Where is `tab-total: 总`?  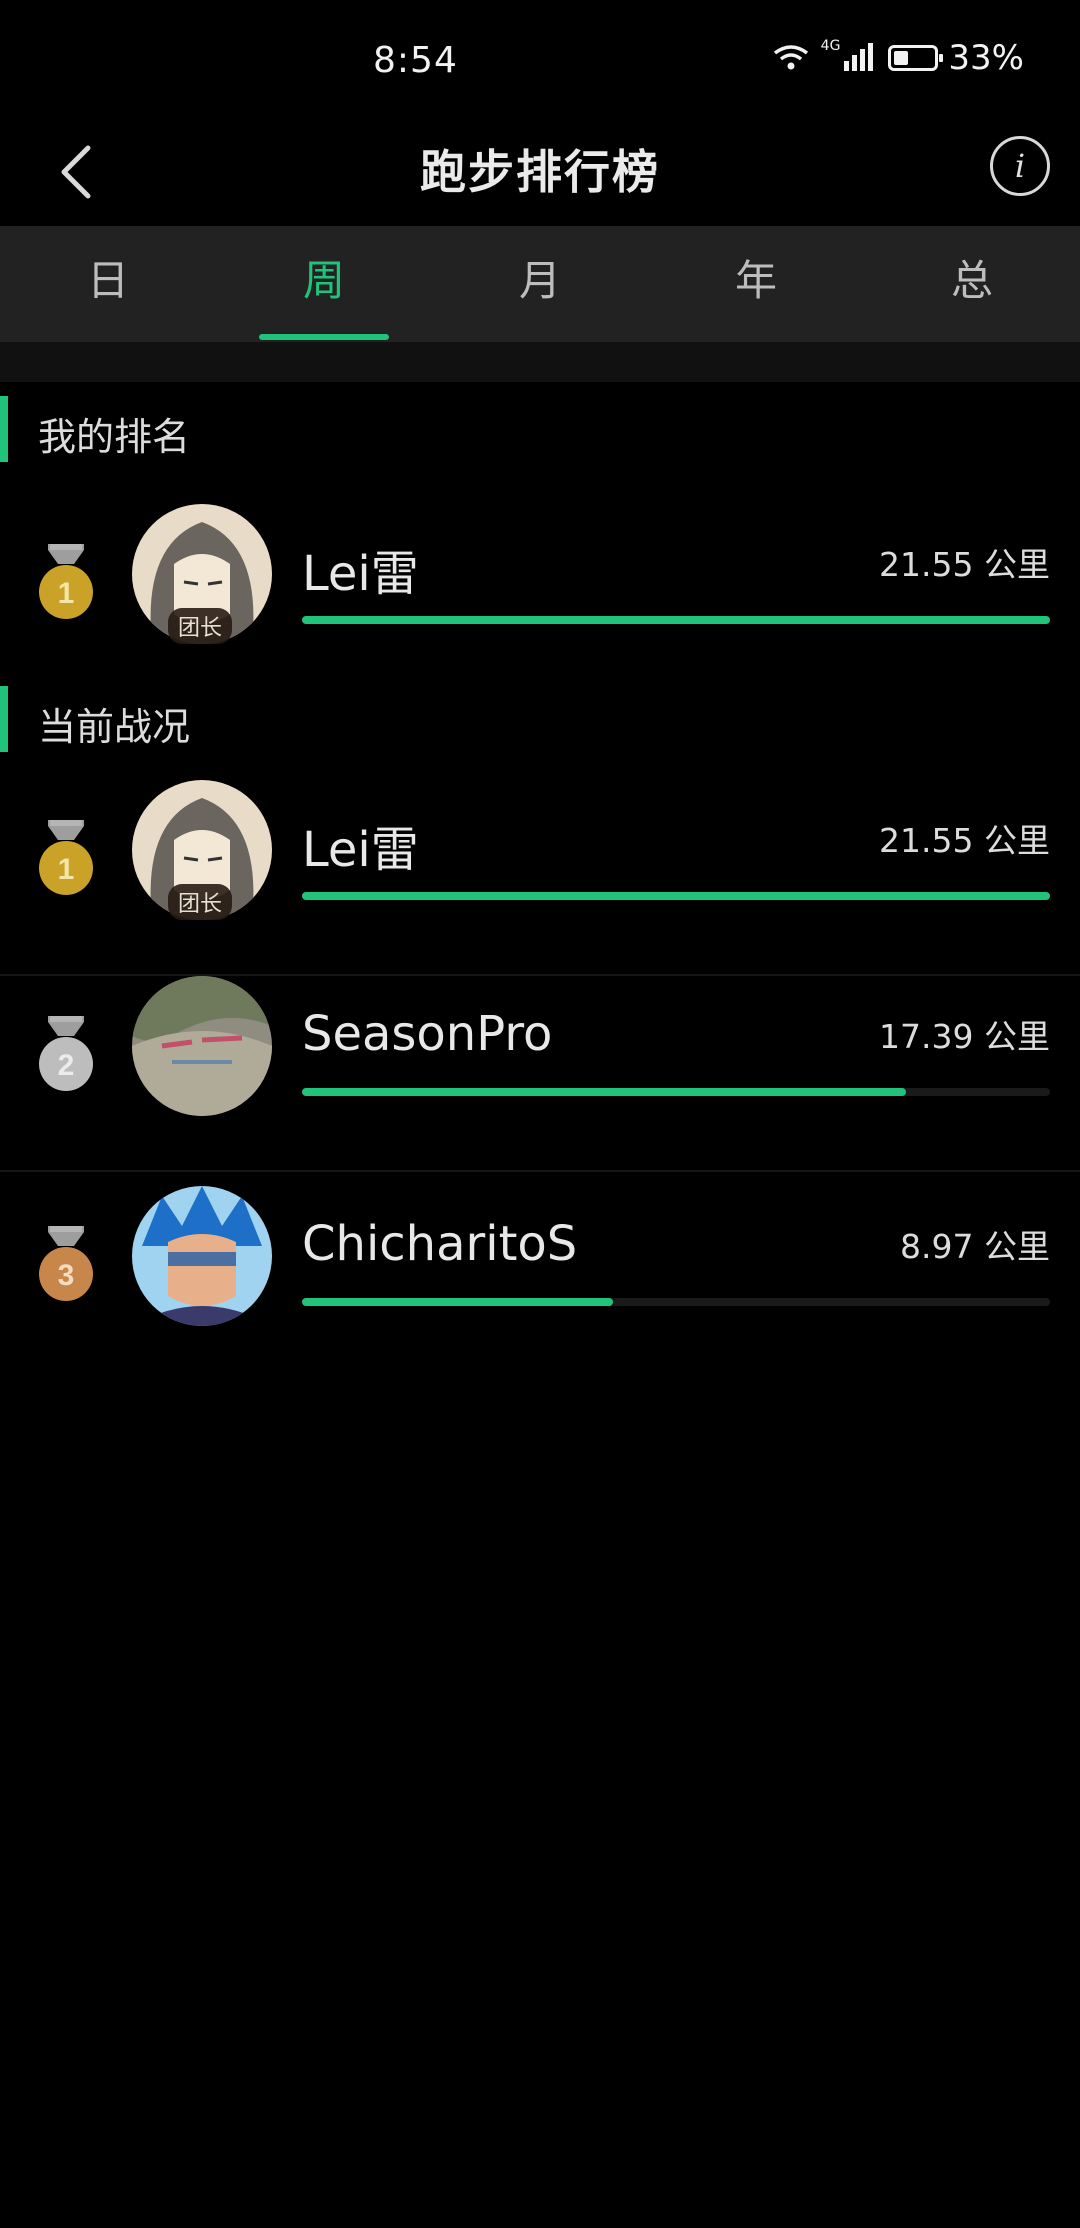
tab-total: 总 is located at coordinates (972, 284).